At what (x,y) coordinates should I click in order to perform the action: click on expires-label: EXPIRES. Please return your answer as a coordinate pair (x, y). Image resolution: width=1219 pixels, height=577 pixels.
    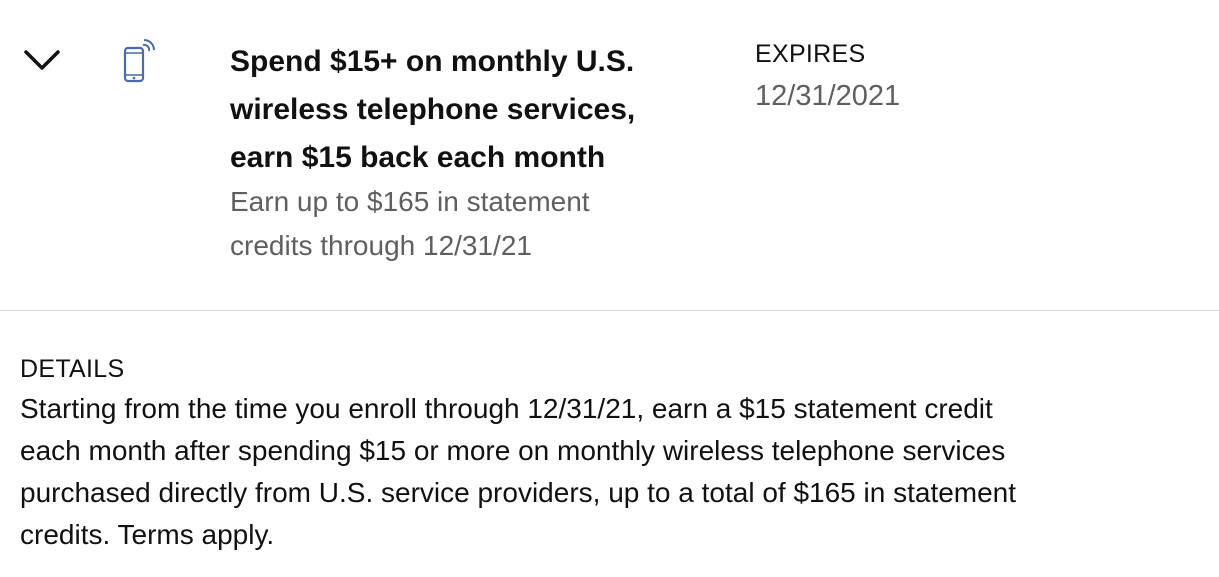
    Looking at the image, I should click on (810, 54).